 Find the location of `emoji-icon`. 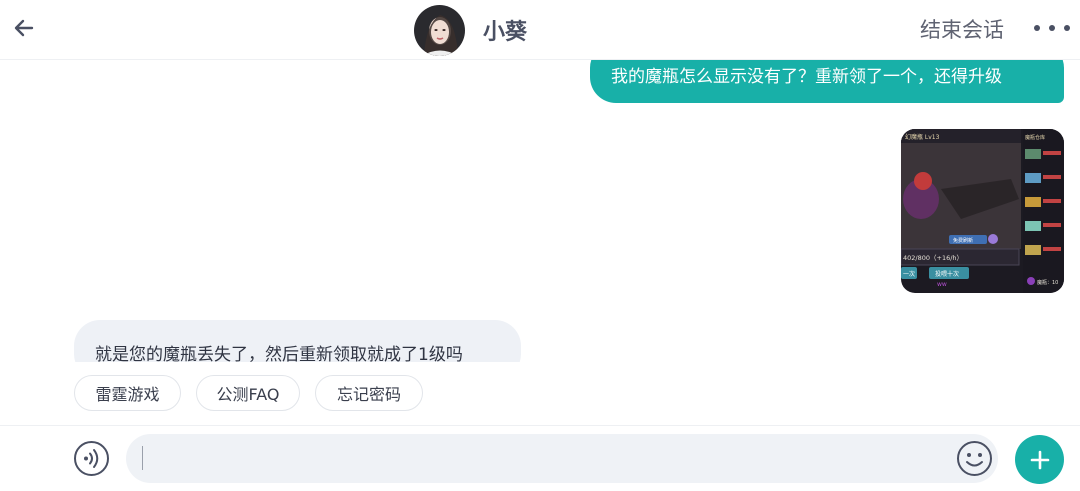

emoji-icon is located at coordinates (974, 458).